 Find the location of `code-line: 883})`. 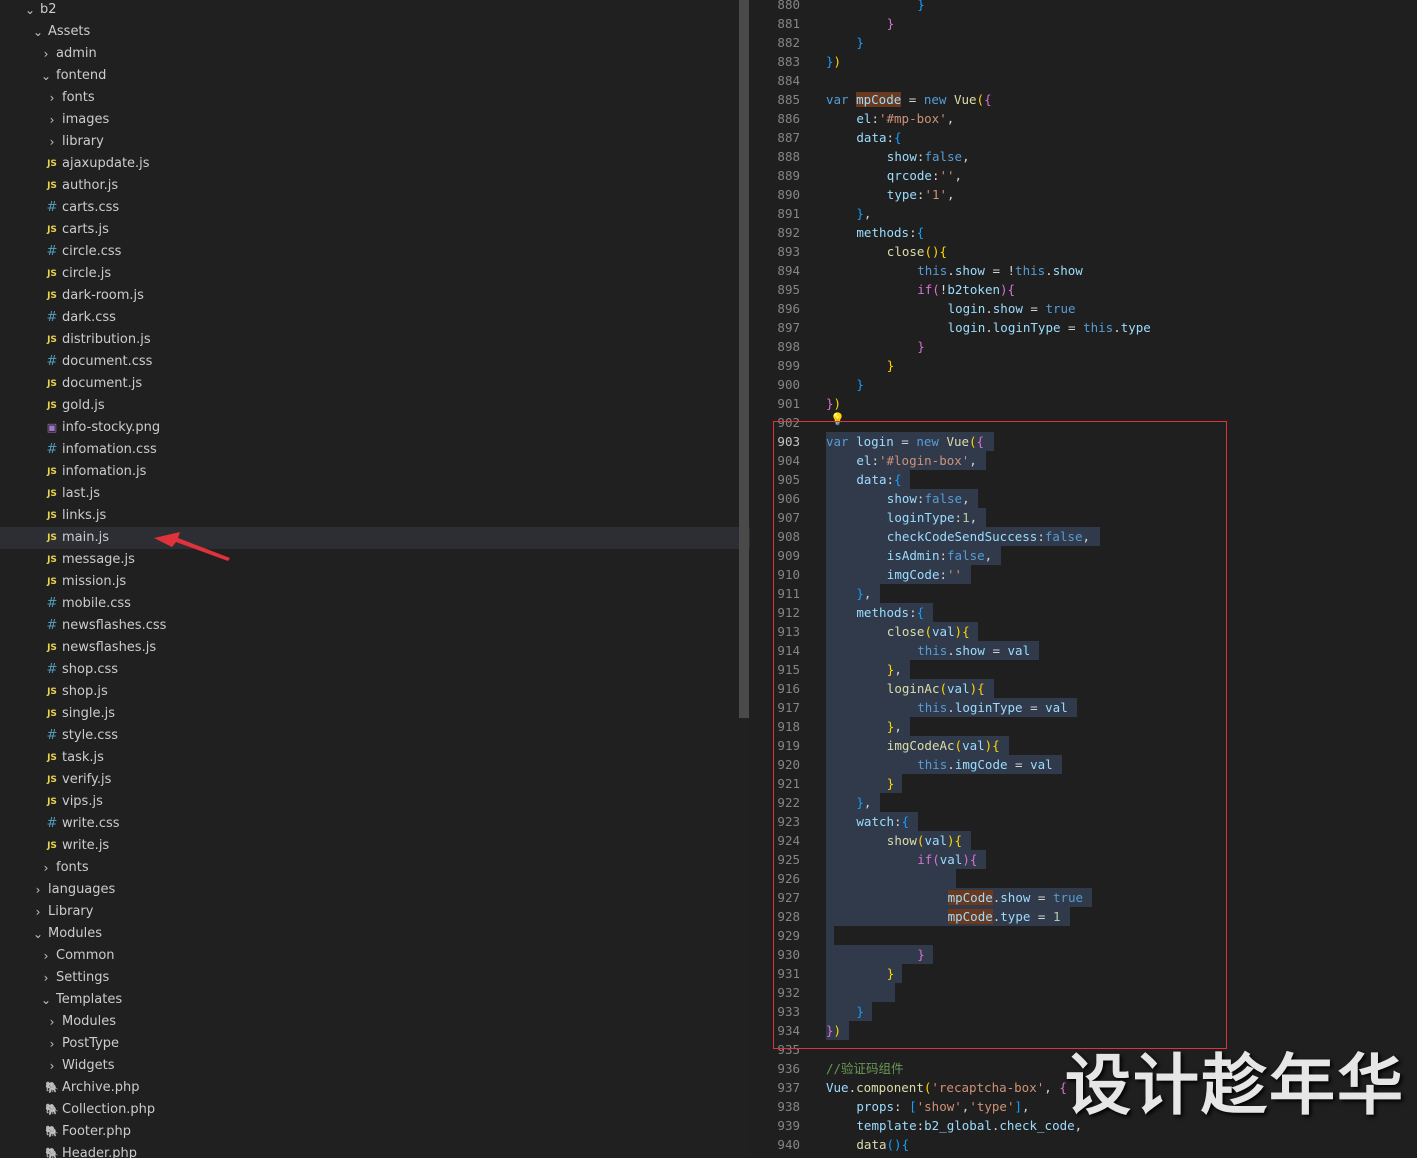

code-line: 883}) is located at coordinates (1083, 61).